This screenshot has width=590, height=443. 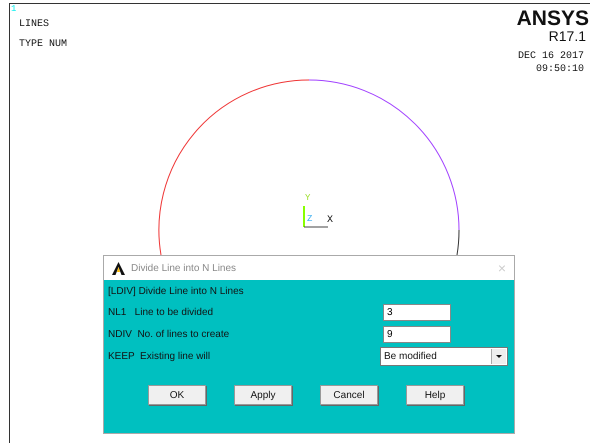 I want to click on field-label: NL1 Line to be divided, so click(x=161, y=312).